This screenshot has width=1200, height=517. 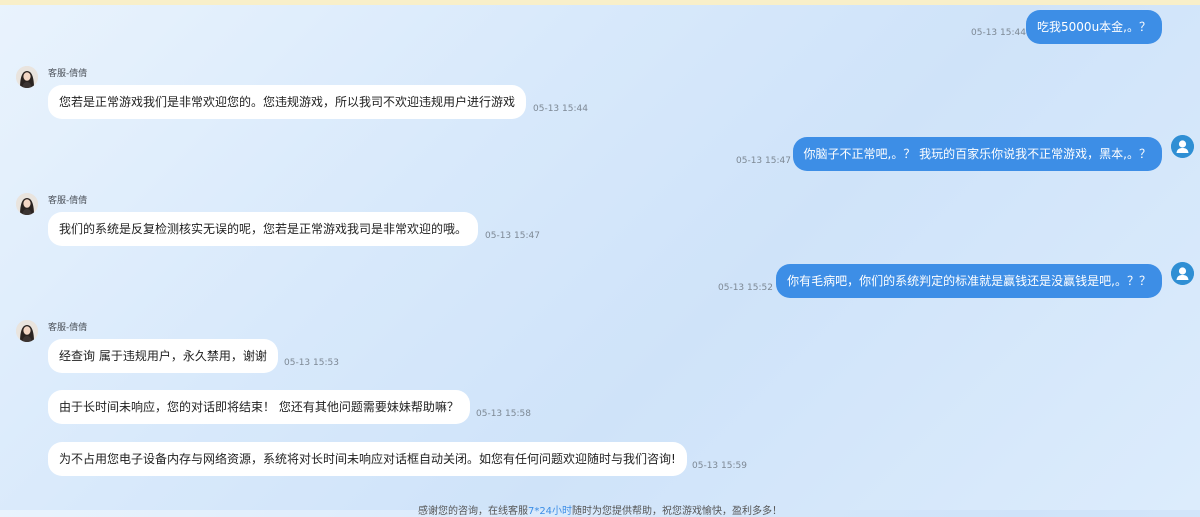 I want to click on message-timestamp: 05-13 15:59, so click(x=719, y=466).